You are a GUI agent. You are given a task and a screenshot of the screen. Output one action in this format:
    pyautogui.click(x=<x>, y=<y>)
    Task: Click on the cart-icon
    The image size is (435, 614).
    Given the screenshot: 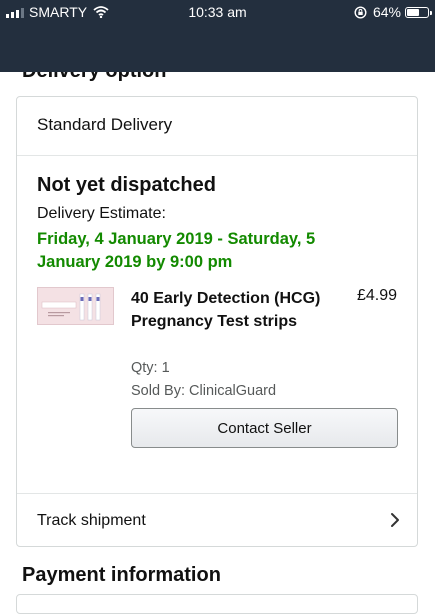 What is the action you would take?
    pyautogui.click(x=406, y=47)
    